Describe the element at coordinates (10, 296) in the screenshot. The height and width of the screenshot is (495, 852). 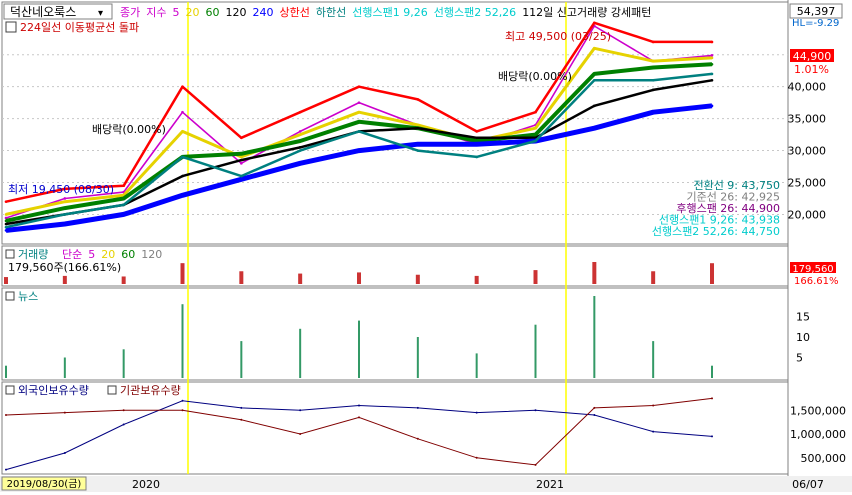
I see `news-collapse-icon` at that location.